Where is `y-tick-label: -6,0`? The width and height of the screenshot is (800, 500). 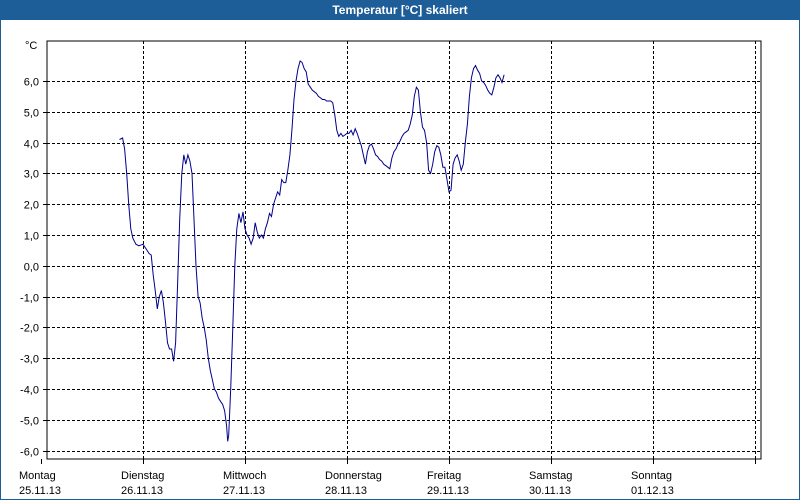
y-tick-label: -6,0 is located at coordinates (29, 453).